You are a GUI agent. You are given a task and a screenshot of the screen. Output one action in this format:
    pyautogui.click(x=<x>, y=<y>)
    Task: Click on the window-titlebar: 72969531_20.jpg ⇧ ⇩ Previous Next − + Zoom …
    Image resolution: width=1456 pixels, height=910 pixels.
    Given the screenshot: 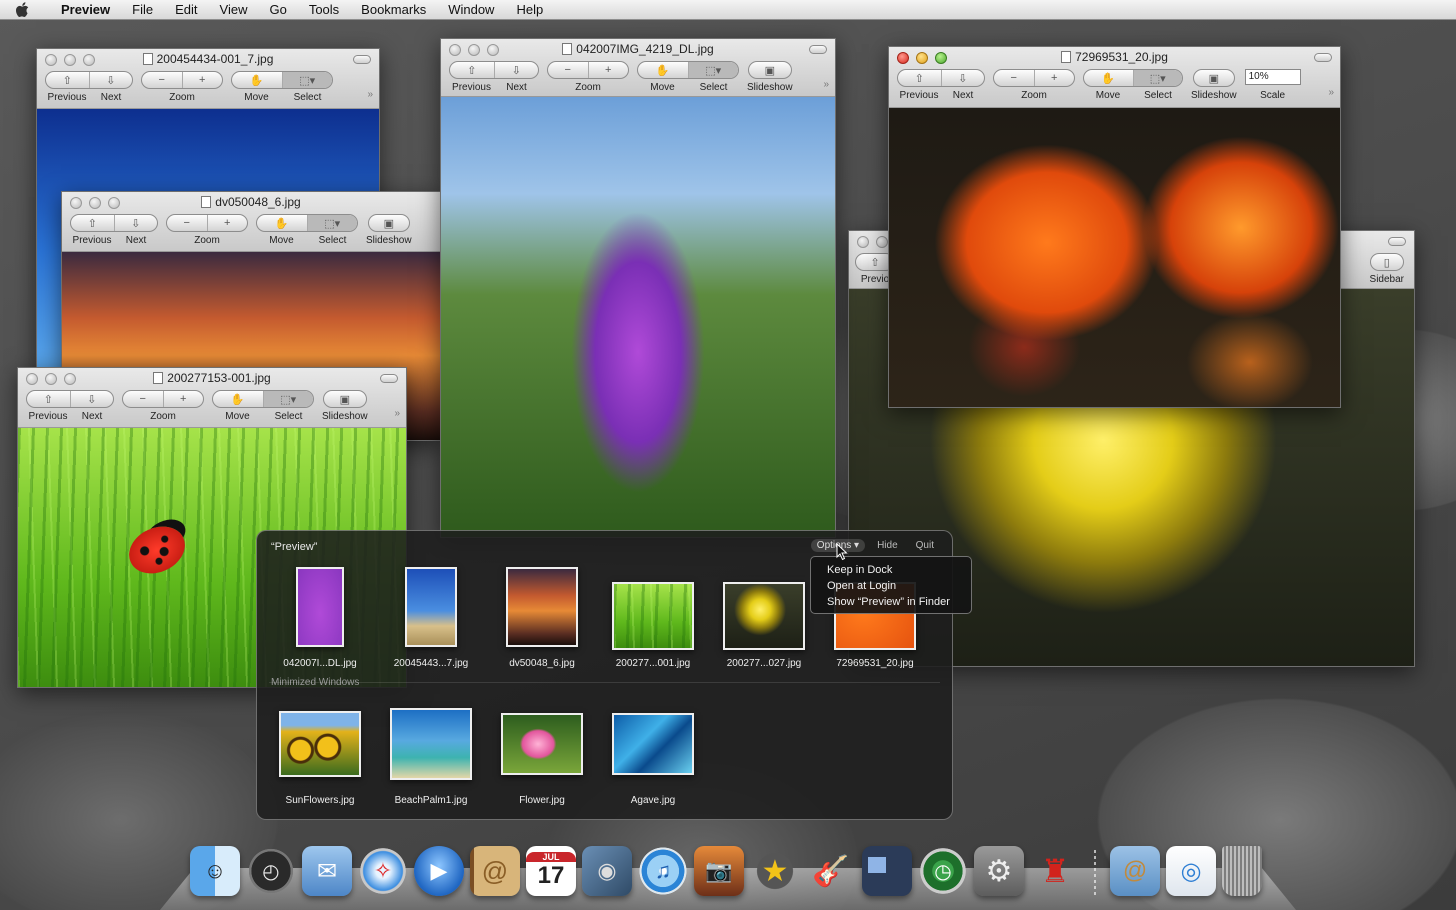 What is the action you would take?
    pyautogui.click(x=1114, y=77)
    